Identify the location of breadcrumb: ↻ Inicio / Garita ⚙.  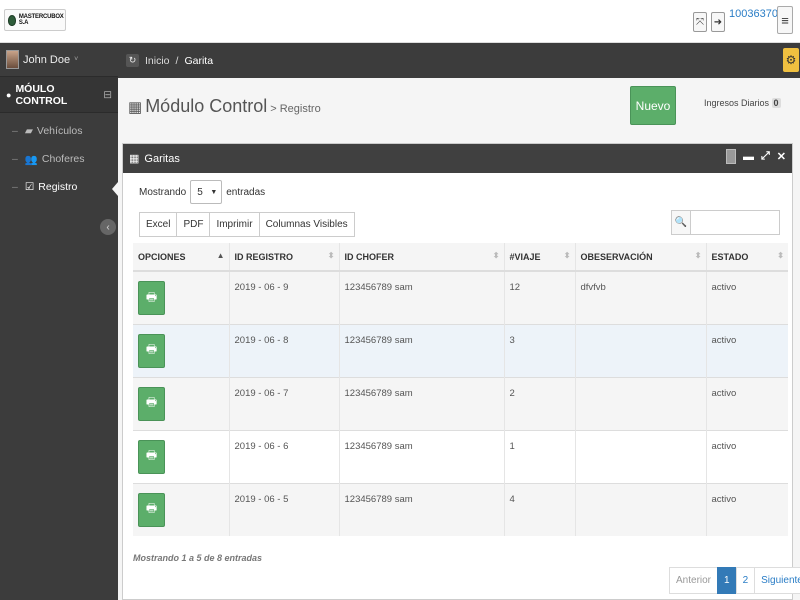
(459, 60).